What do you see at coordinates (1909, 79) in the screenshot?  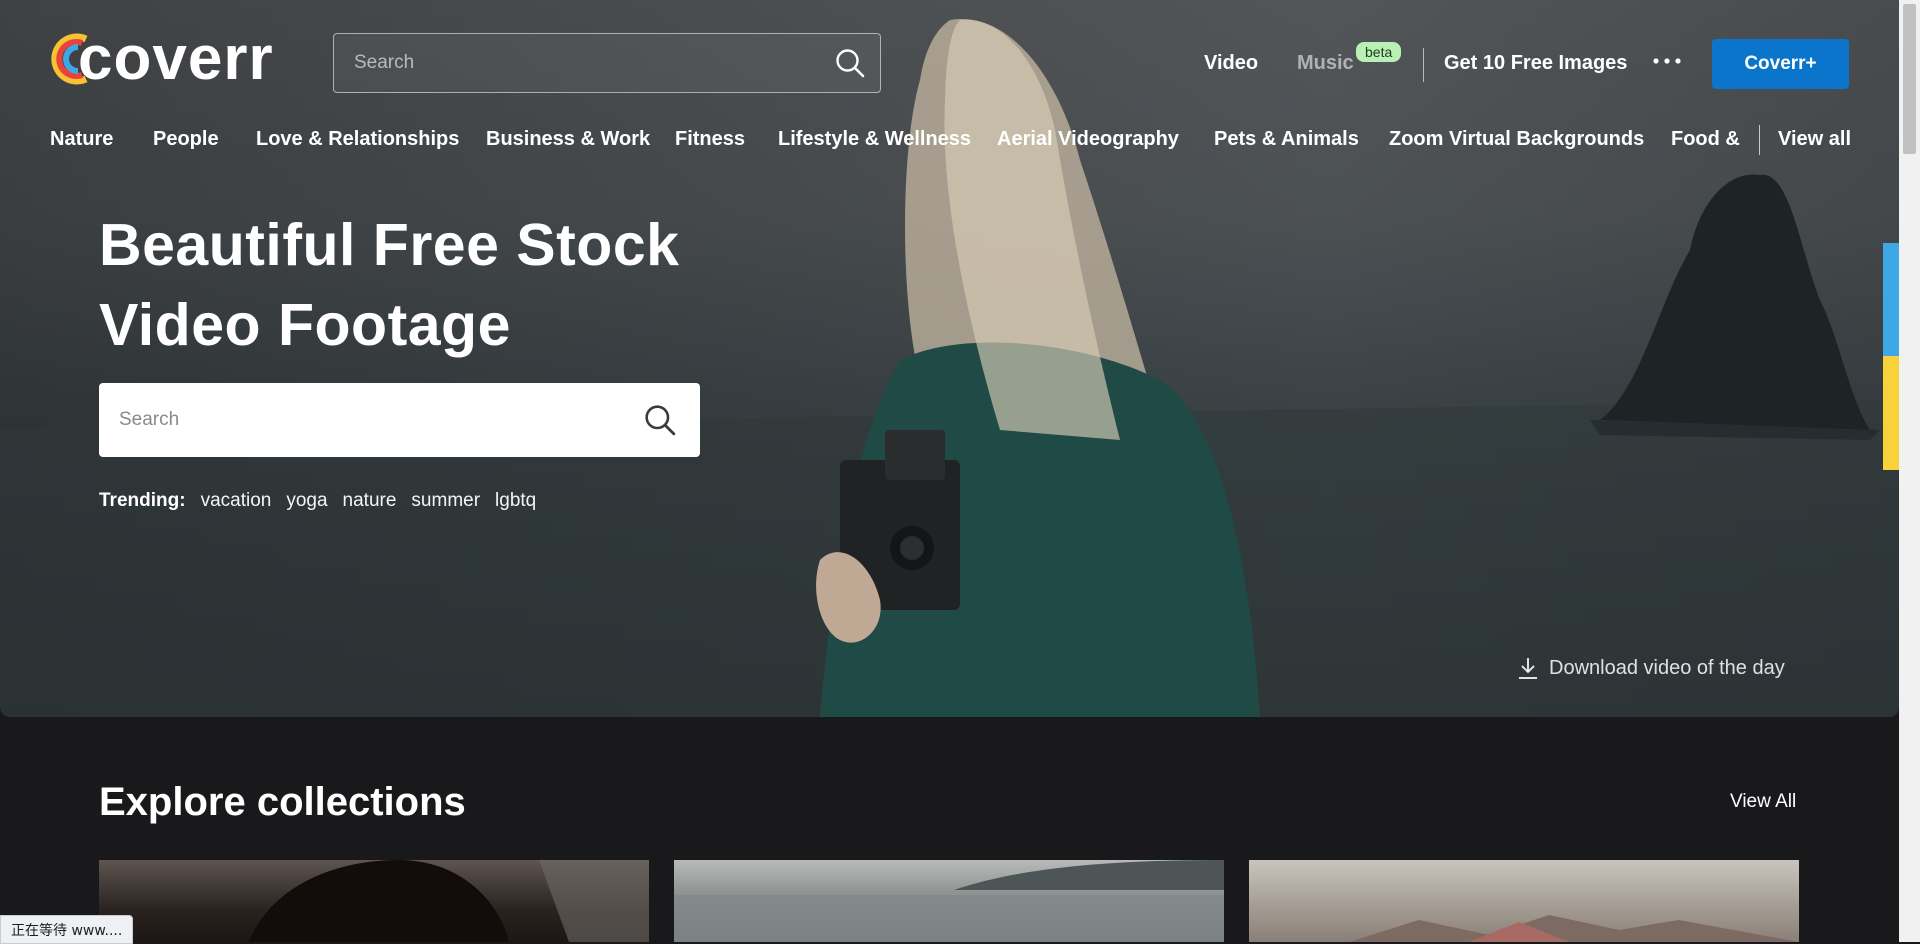 I see `scrollbar-thumb` at bounding box center [1909, 79].